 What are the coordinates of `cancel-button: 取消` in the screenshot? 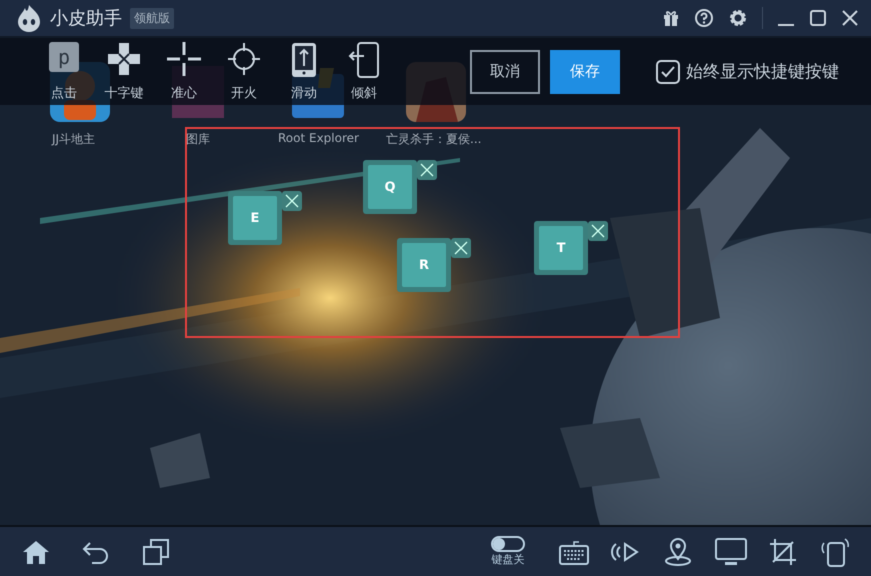 It's located at (505, 72).